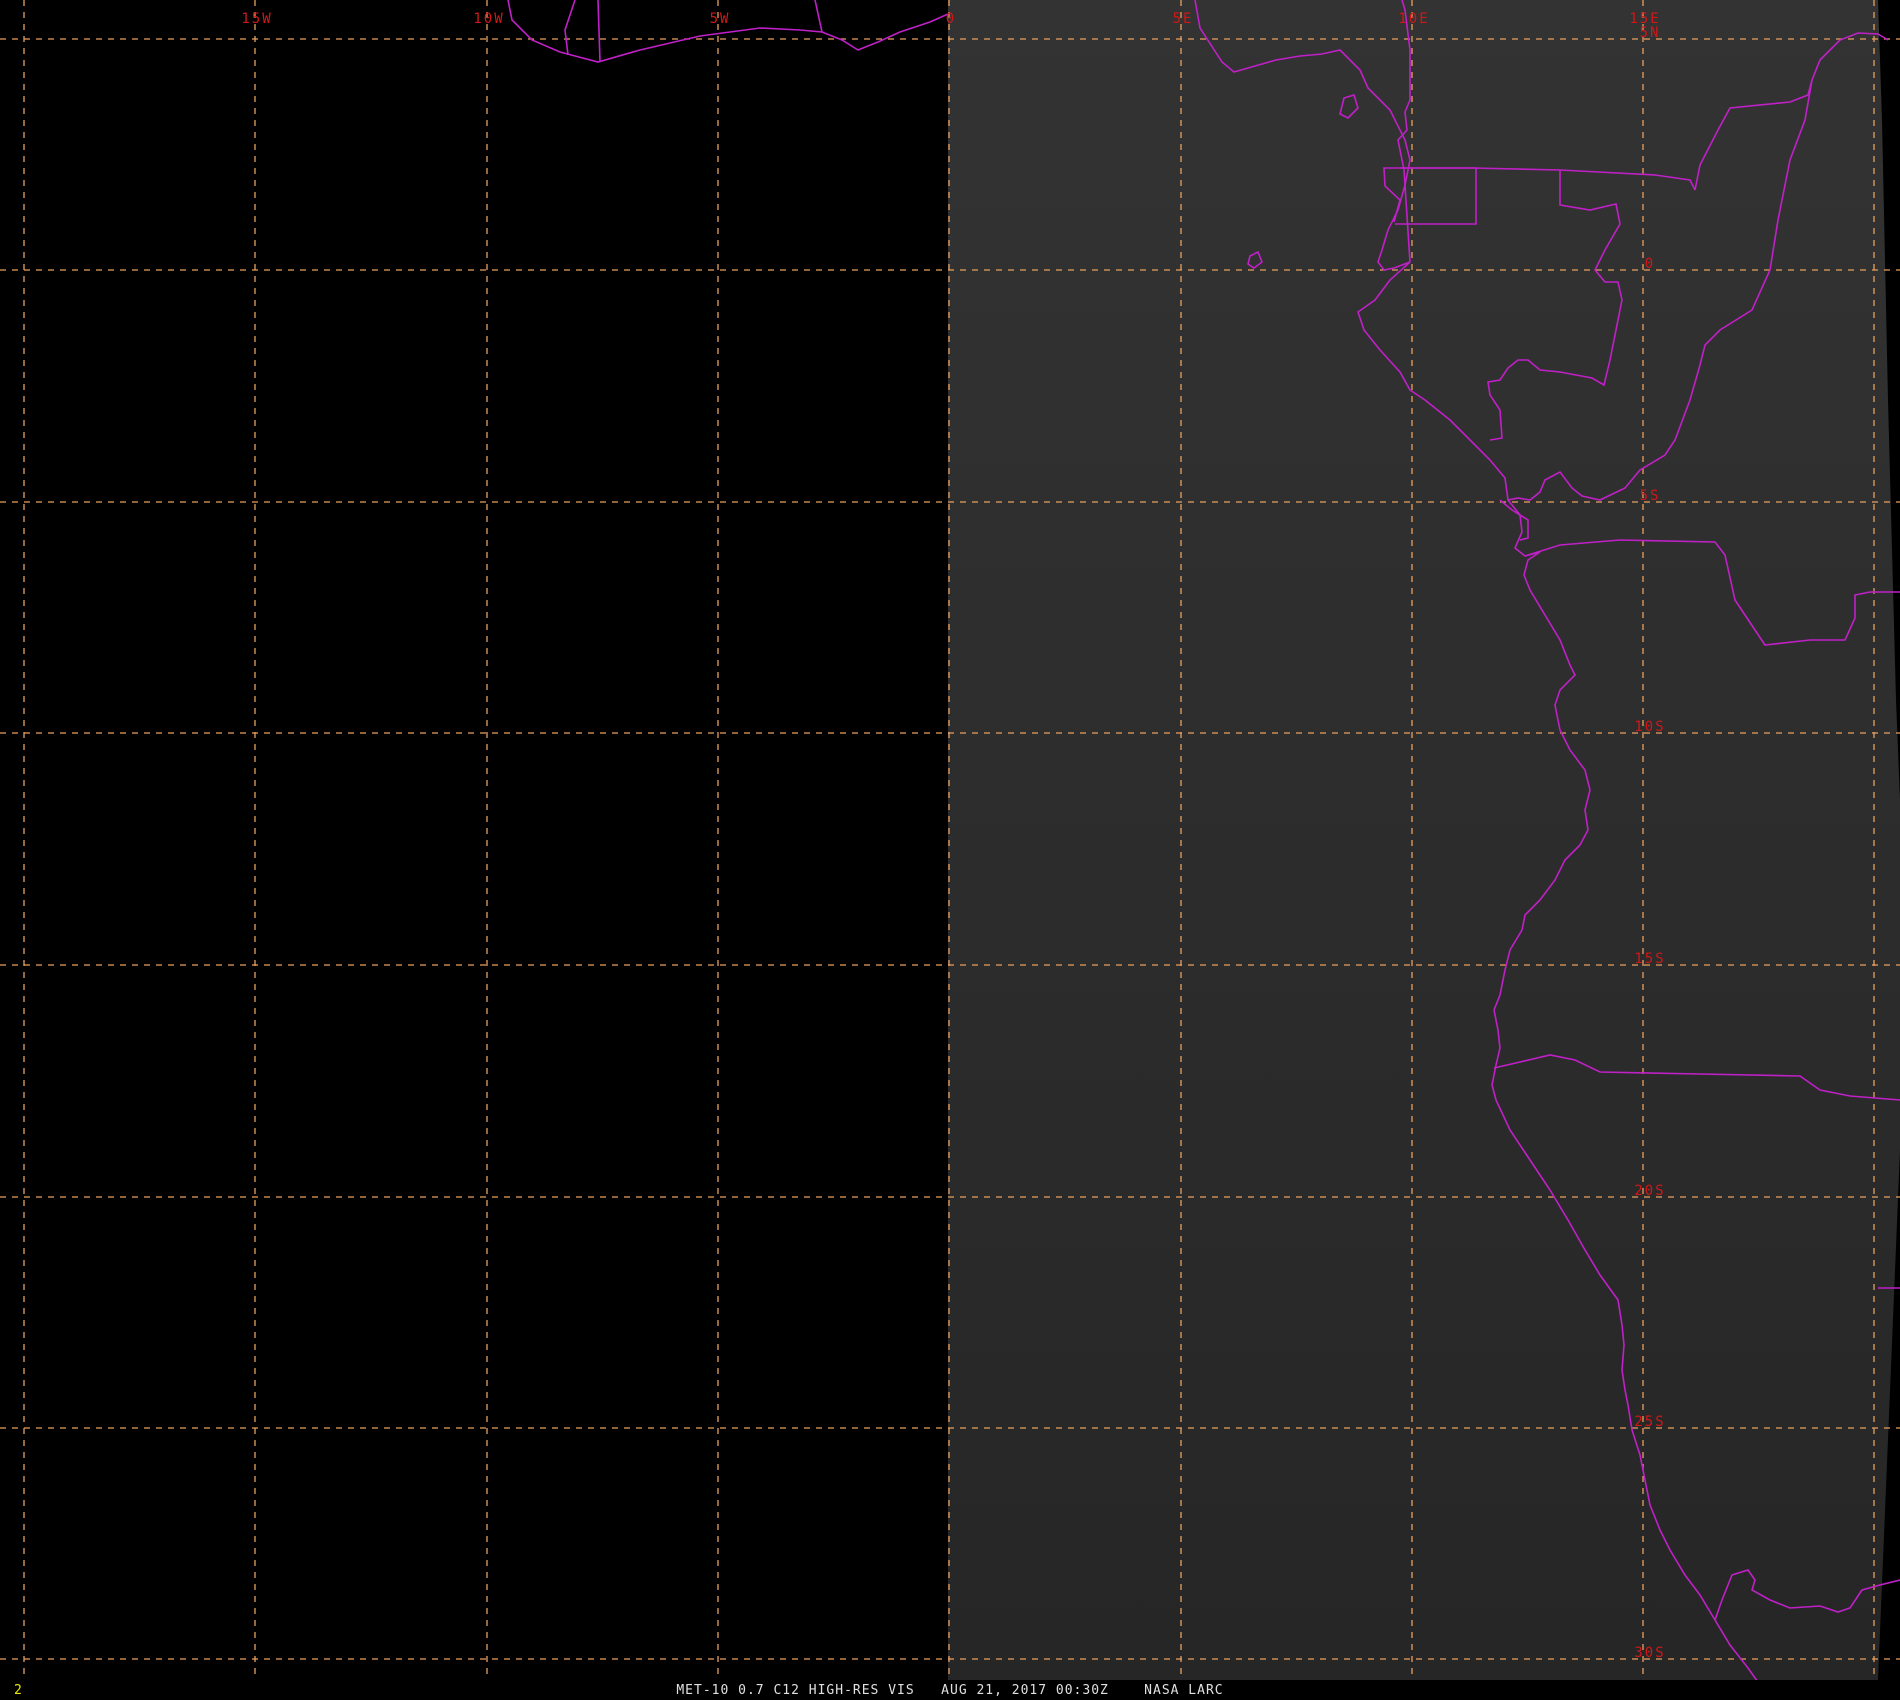 Image resolution: width=1900 pixels, height=1700 pixels. I want to click on longitude-label: 5W, so click(720, 19).